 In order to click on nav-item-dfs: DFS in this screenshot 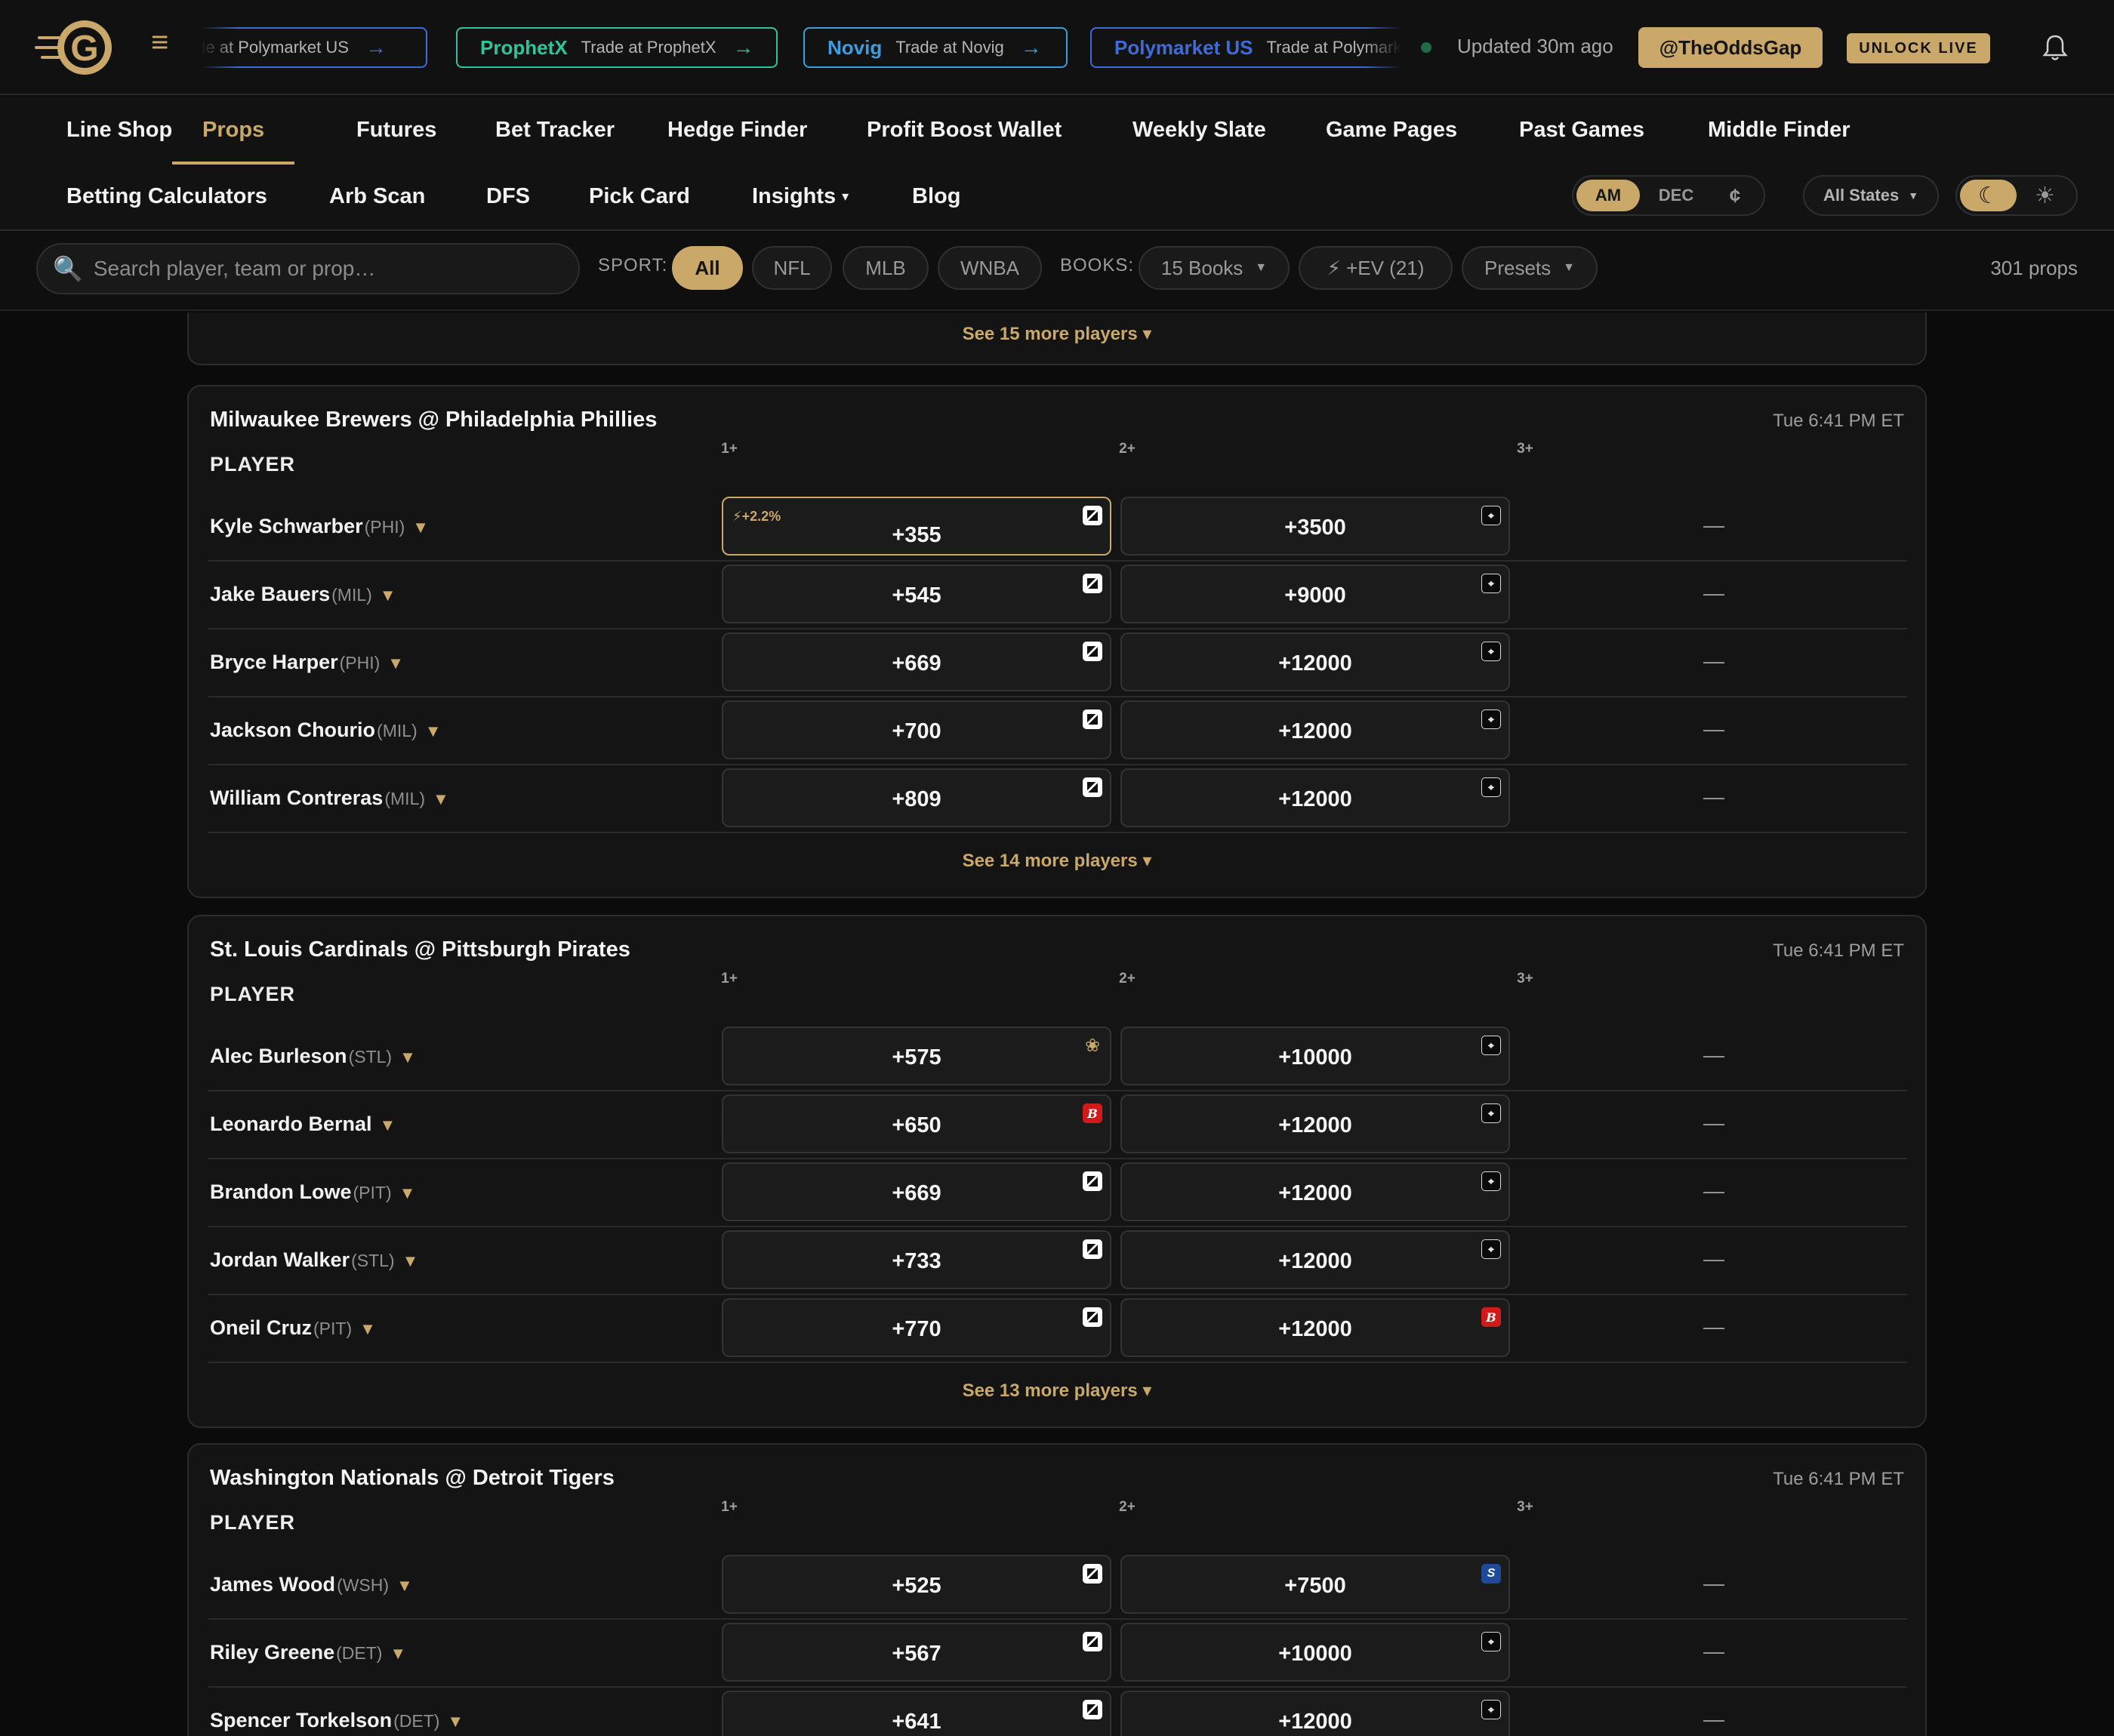, I will do `click(508, 196)`.